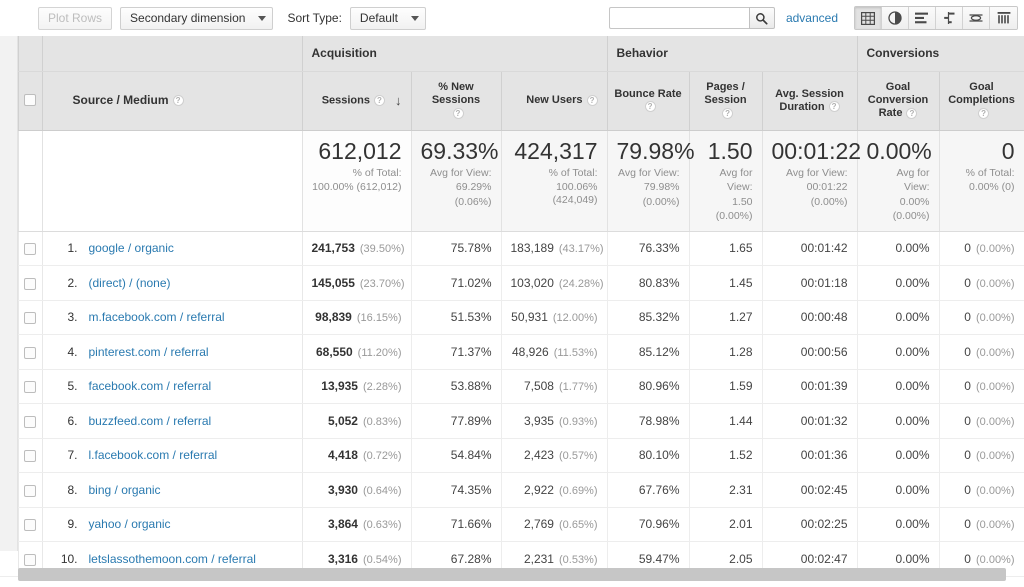  I want to click on col-source-medium: Source / Medium?, so click(172, 101).